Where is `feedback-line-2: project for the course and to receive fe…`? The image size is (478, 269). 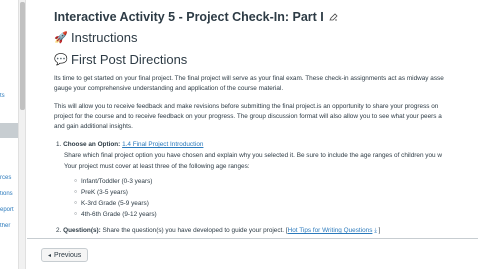 feedback-line-2: project for the course and to receive fe… is located at coordinates (248, 116).